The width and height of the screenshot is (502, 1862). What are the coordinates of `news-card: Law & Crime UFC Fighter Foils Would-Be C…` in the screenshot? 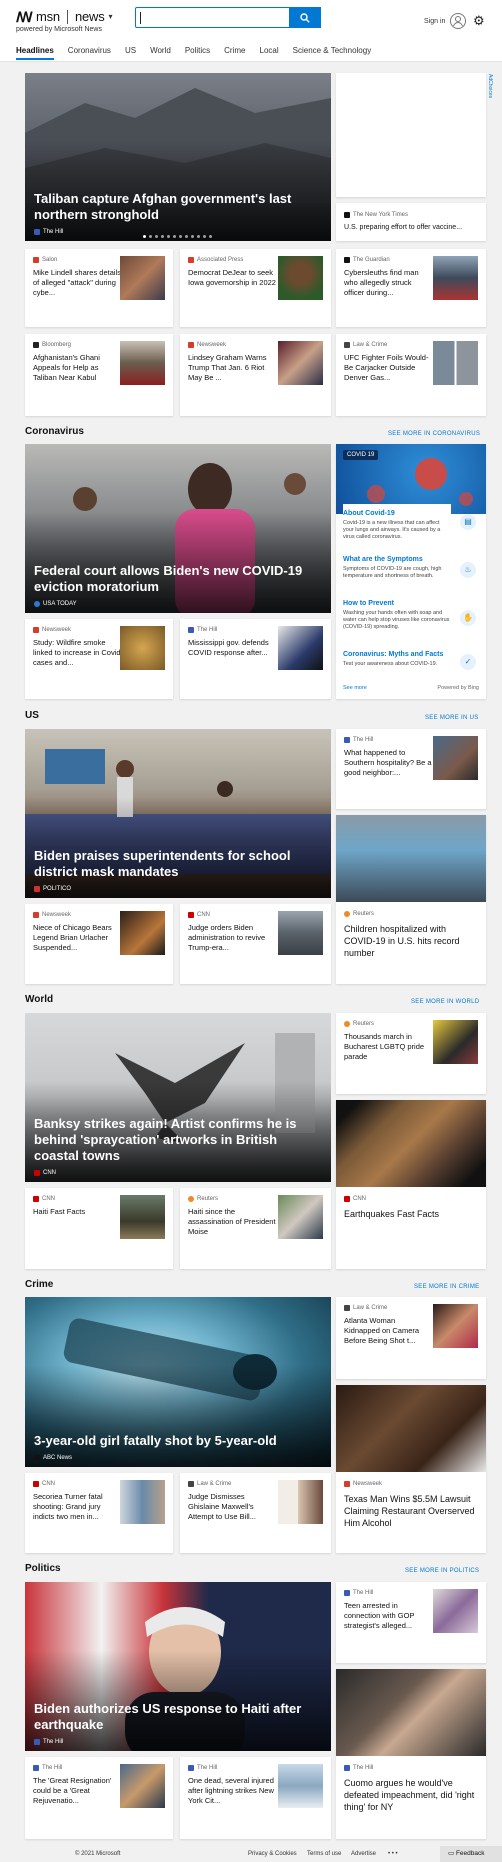 It's located at (411, 375).